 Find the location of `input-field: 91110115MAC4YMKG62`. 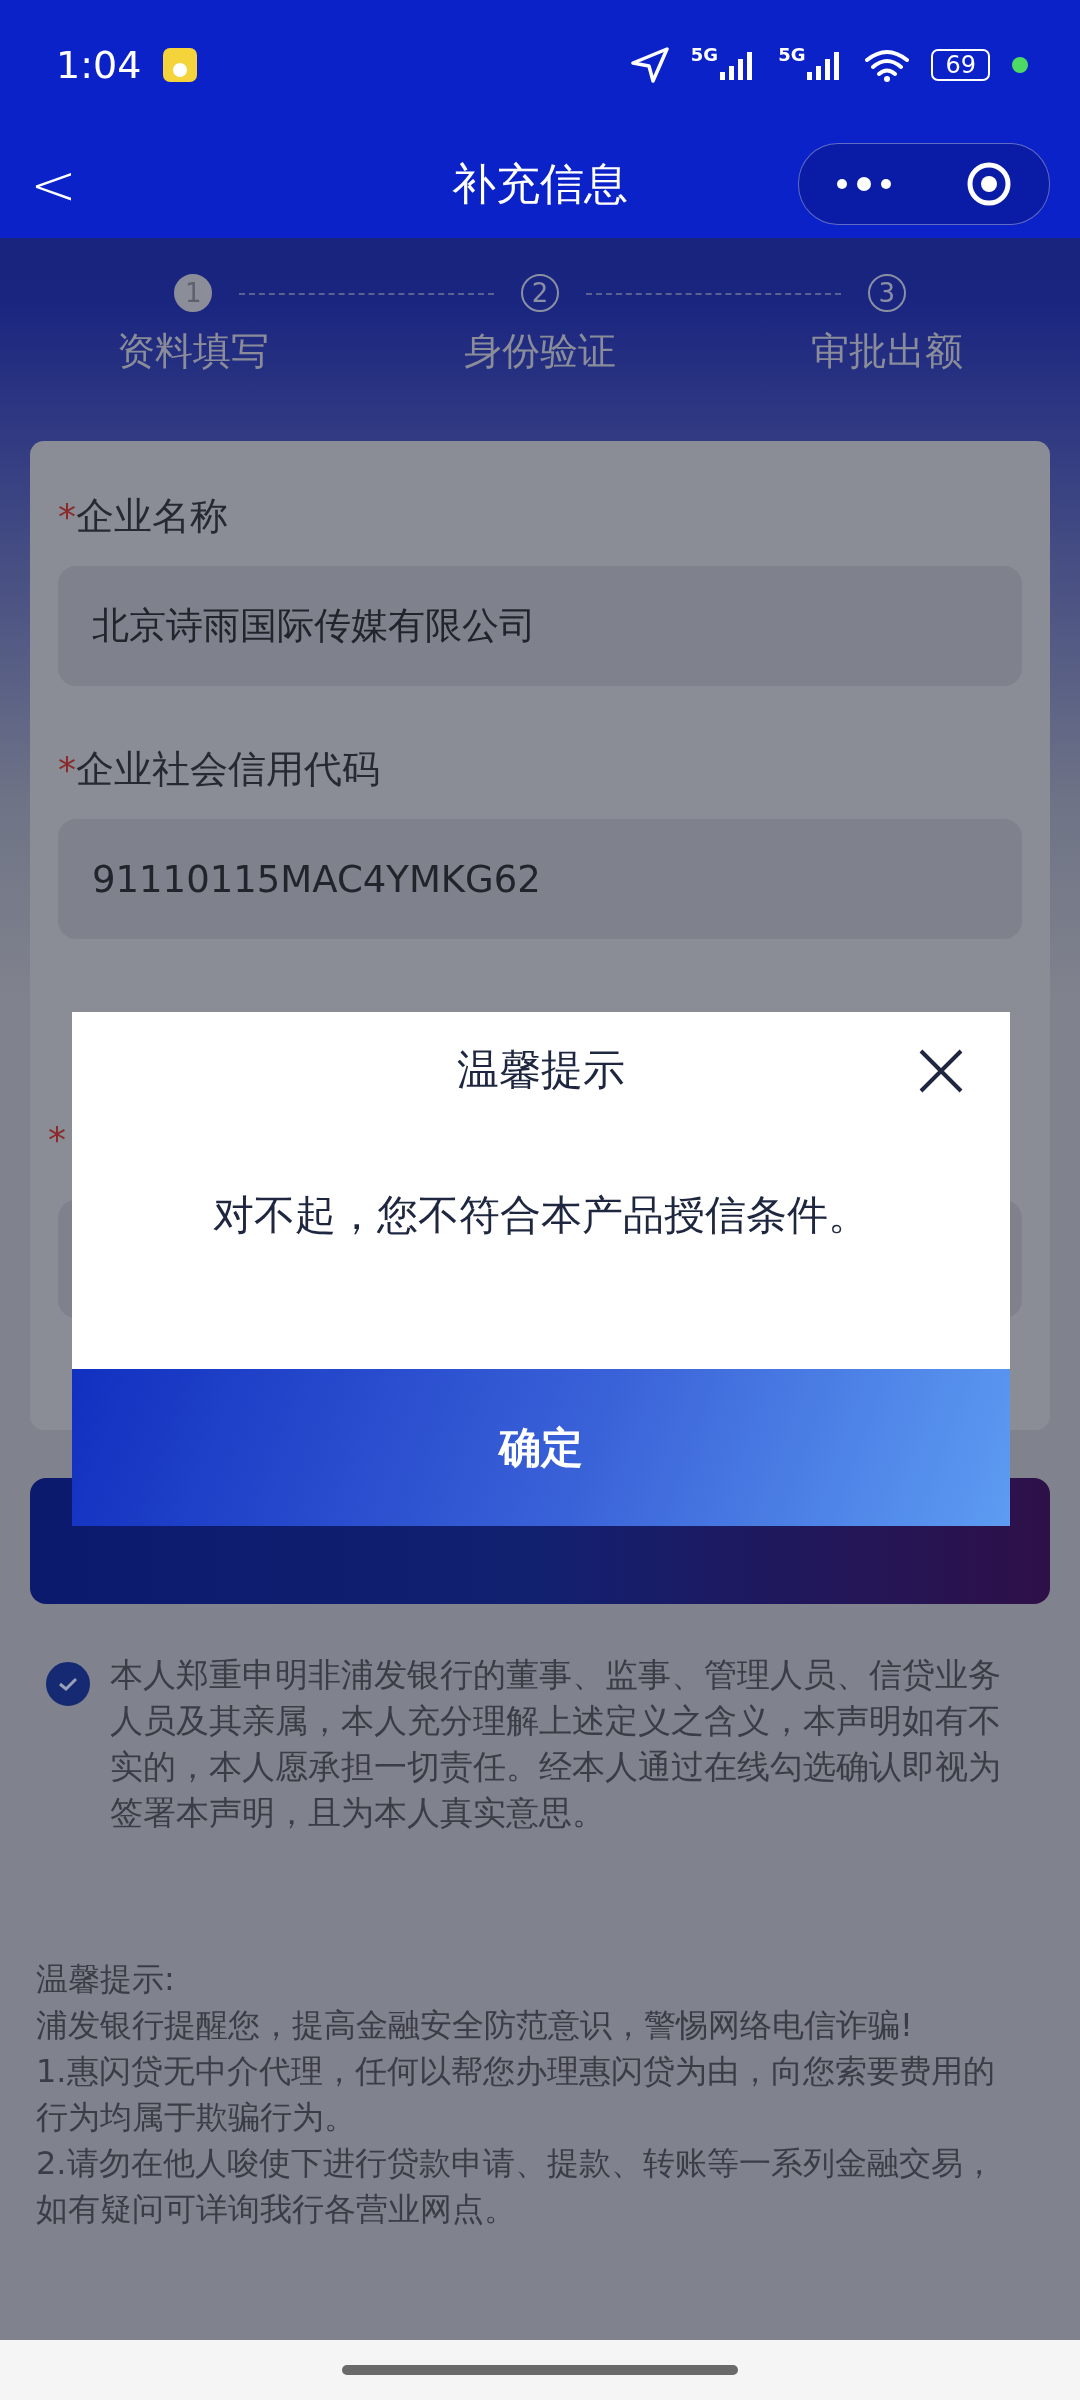

input-field: 91110115MAC4YMKG62 is located at coordinates (540, 879).